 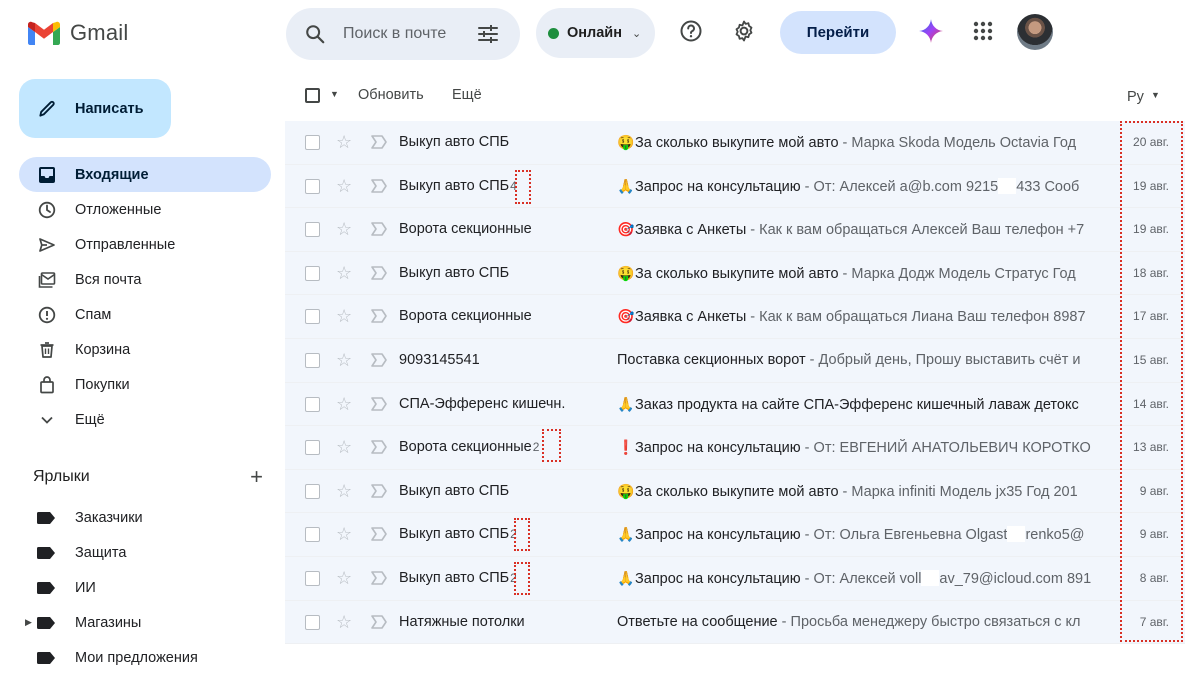 I want to click on email-date: 9 авг., so click(x=1154, y=490).